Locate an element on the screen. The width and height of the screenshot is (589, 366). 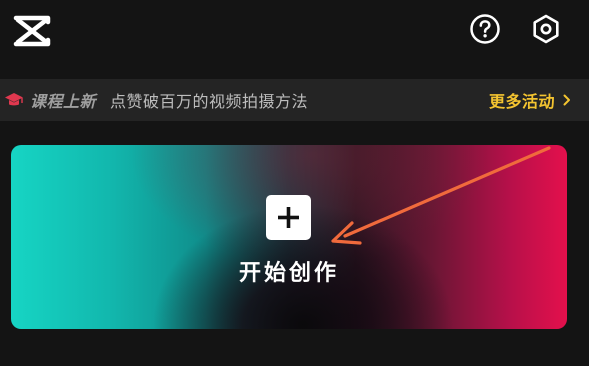
capcut-logo-icon is located at coordinates (32, 31).